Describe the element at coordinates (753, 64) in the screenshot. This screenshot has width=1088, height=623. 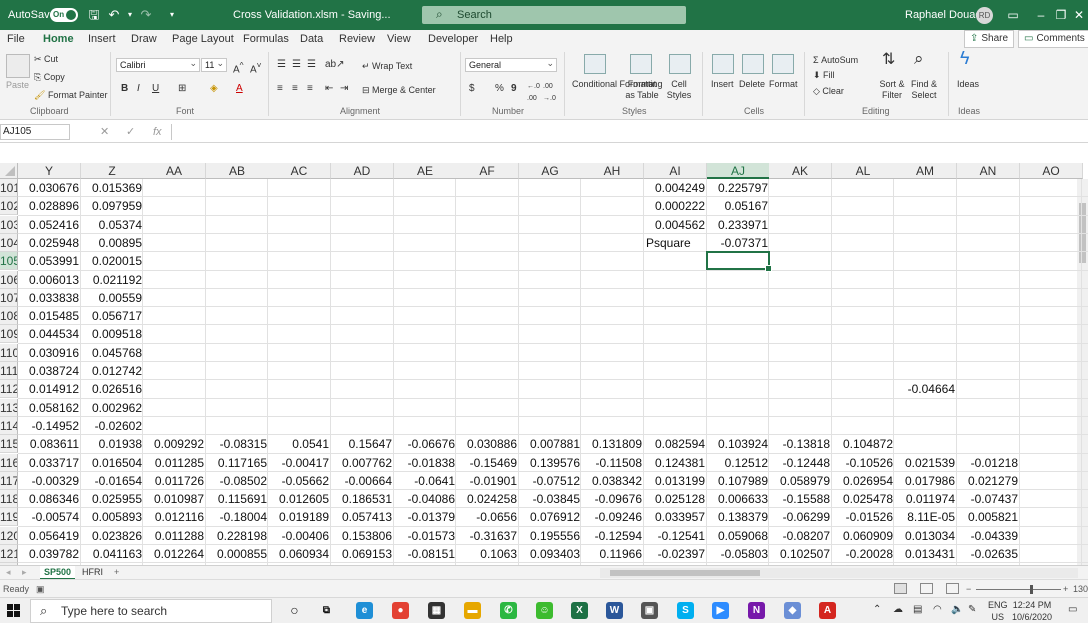
I see `delete-cells-icon` at that location.